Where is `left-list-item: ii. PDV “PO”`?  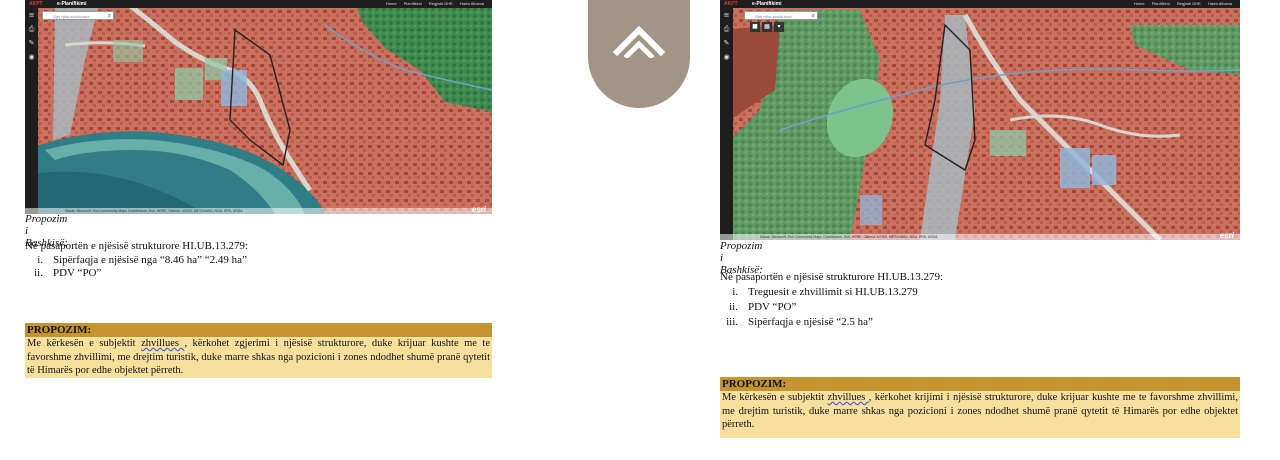 left-list-item: ii. PDV “PO” is located at coordinates (63, 273).